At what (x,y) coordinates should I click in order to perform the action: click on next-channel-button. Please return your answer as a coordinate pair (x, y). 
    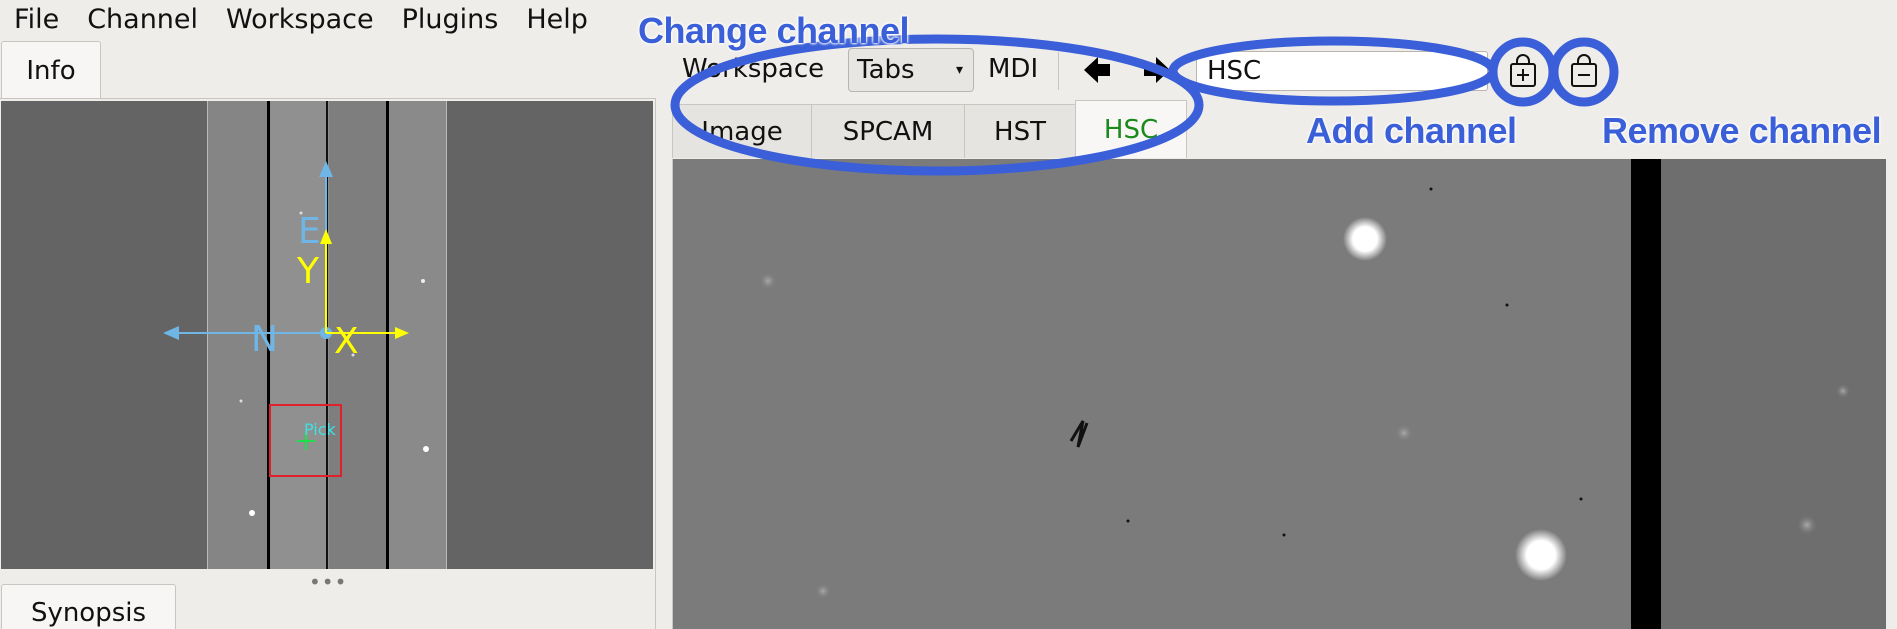
    Looking at the image, I should click on (1157, 70).